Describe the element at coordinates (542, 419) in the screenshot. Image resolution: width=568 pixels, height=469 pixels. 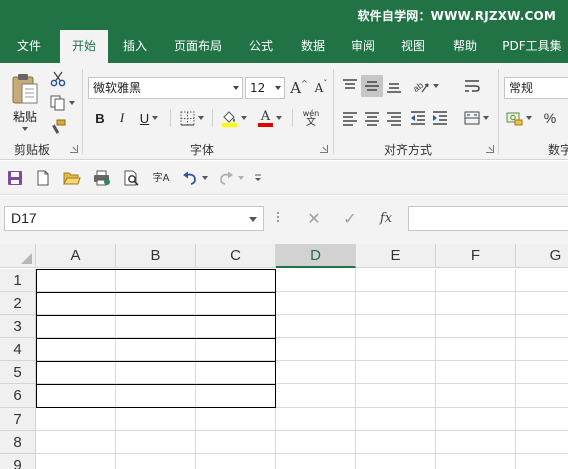
I see `cell-g7` at that location.